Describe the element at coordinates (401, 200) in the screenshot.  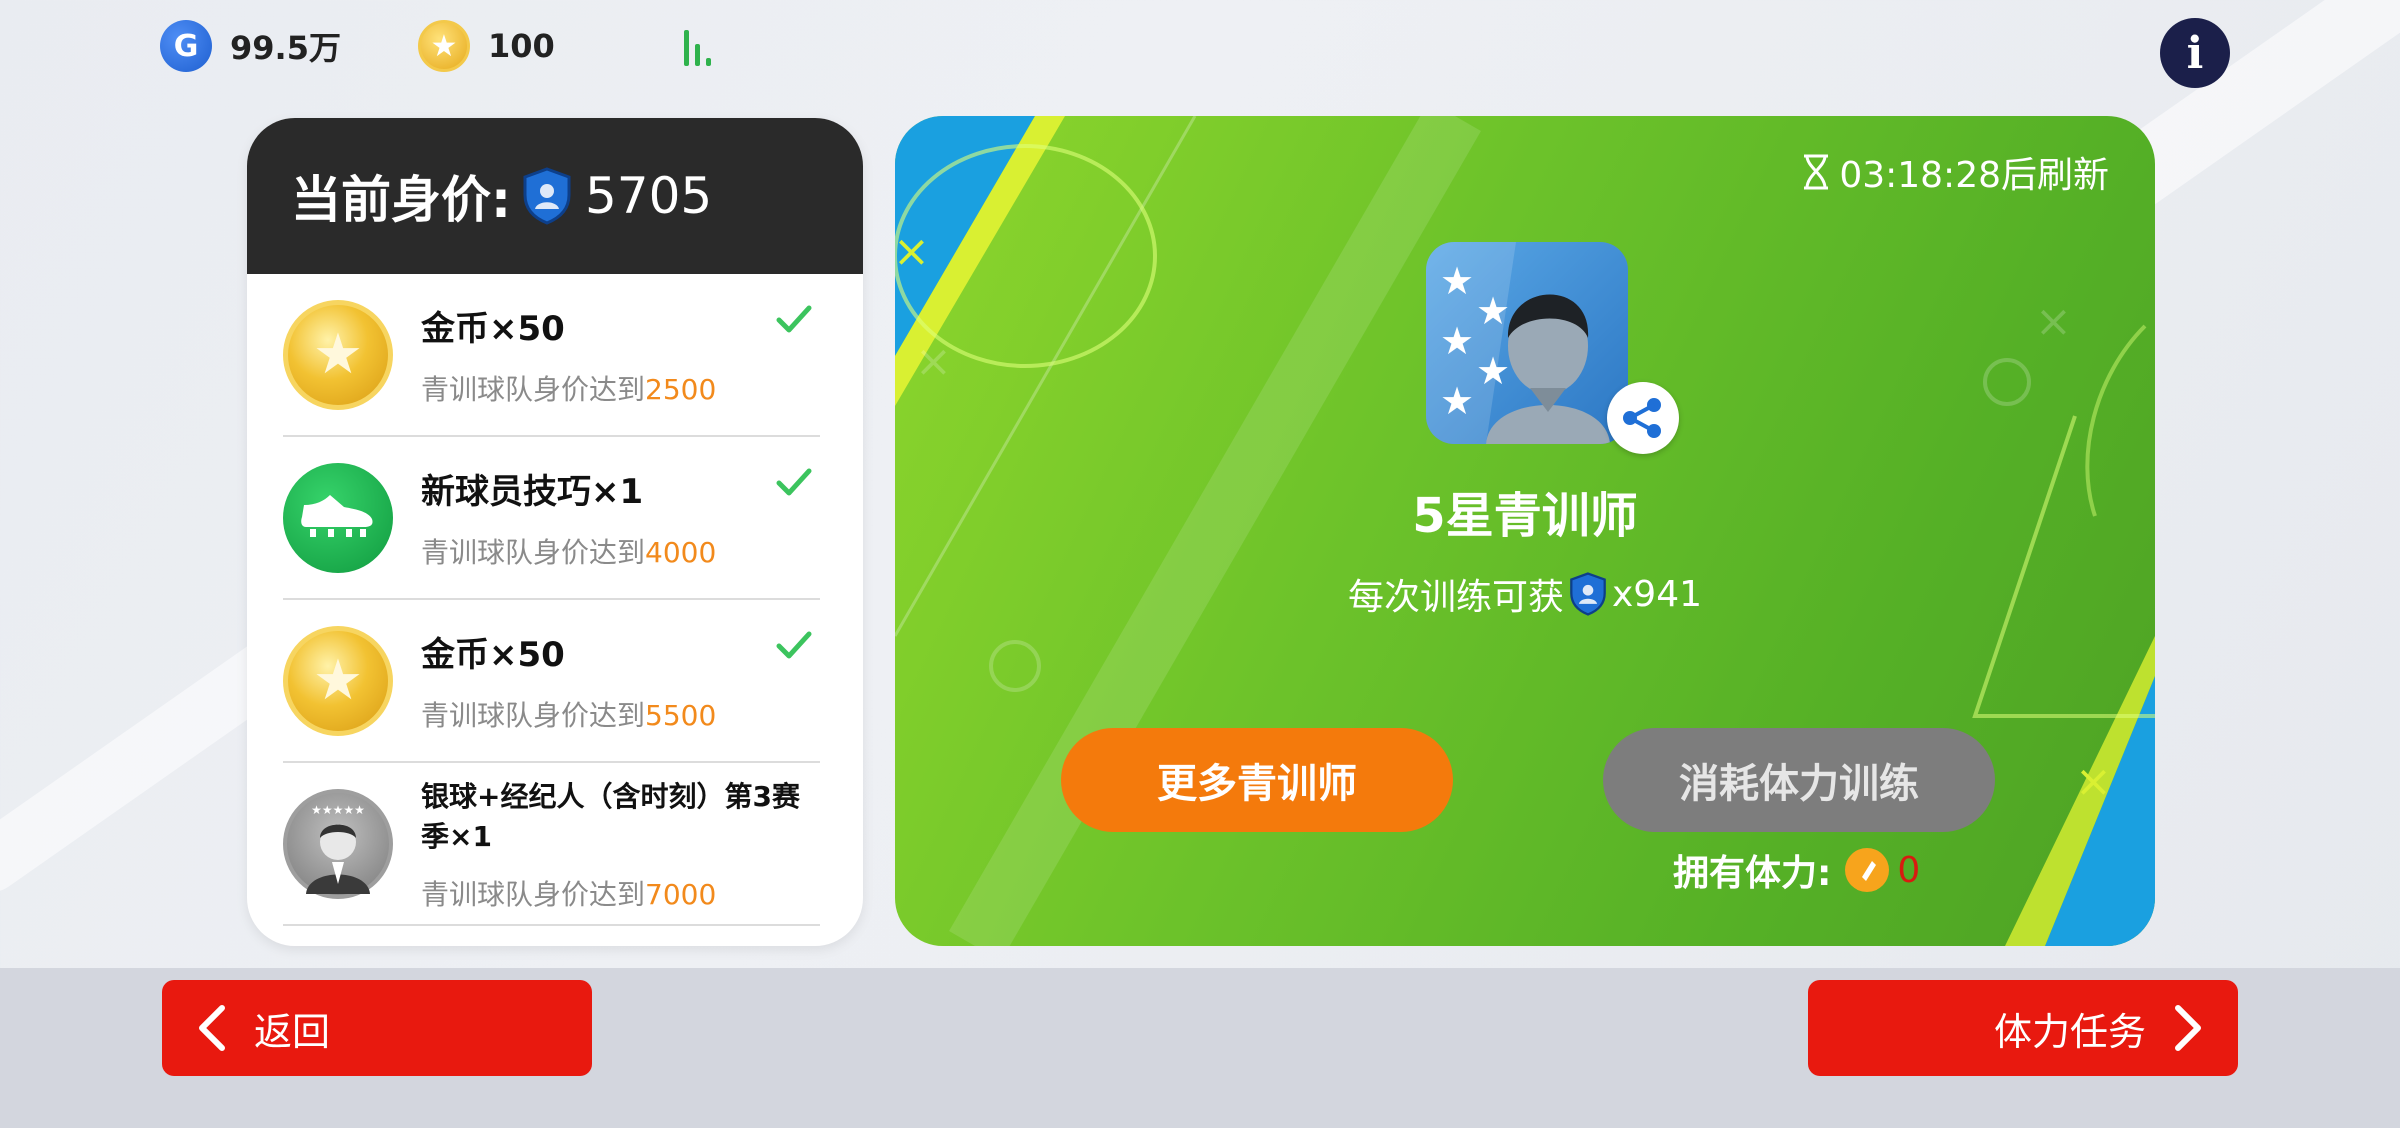
I see `current-value-label: 当前身价:` at that location.